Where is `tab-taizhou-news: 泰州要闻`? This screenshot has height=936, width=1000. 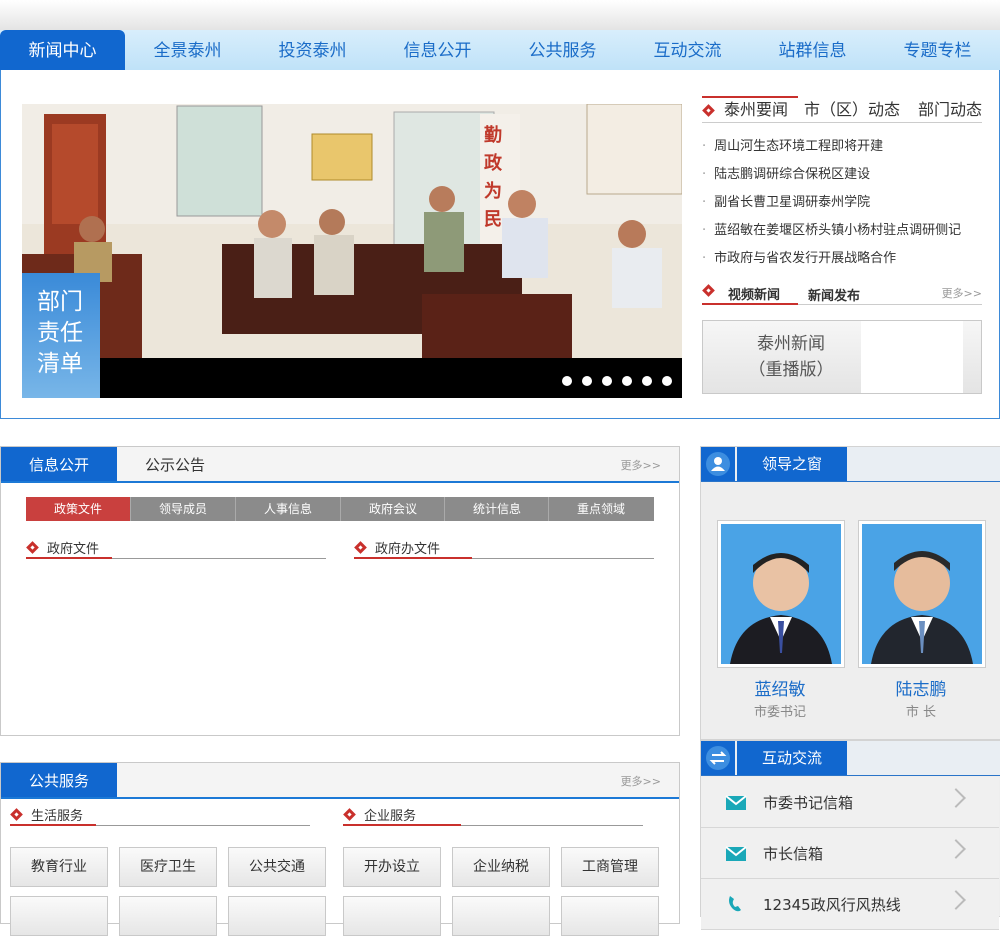 tab-taizhou-news: 泰州要闻 is located at coordinates (756, 108).